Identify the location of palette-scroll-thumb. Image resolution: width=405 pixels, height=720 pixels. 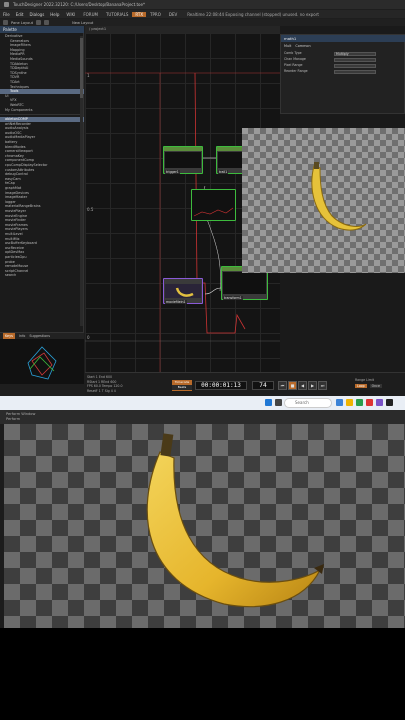
(81, 68).